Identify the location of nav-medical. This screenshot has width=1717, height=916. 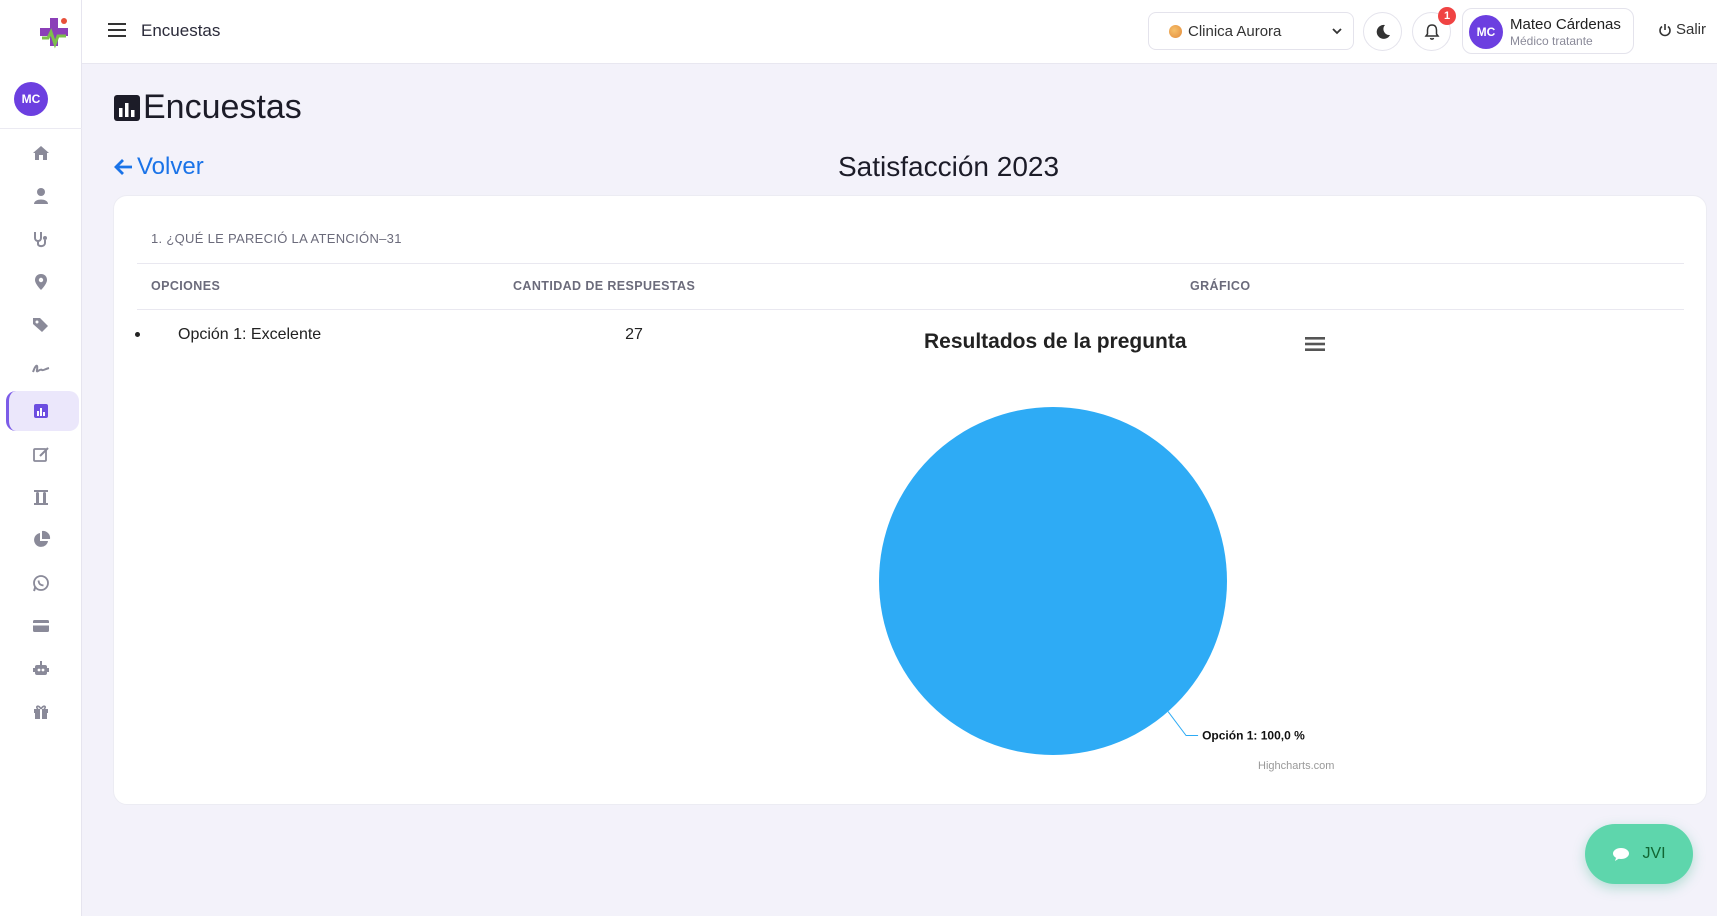
(41, 238).